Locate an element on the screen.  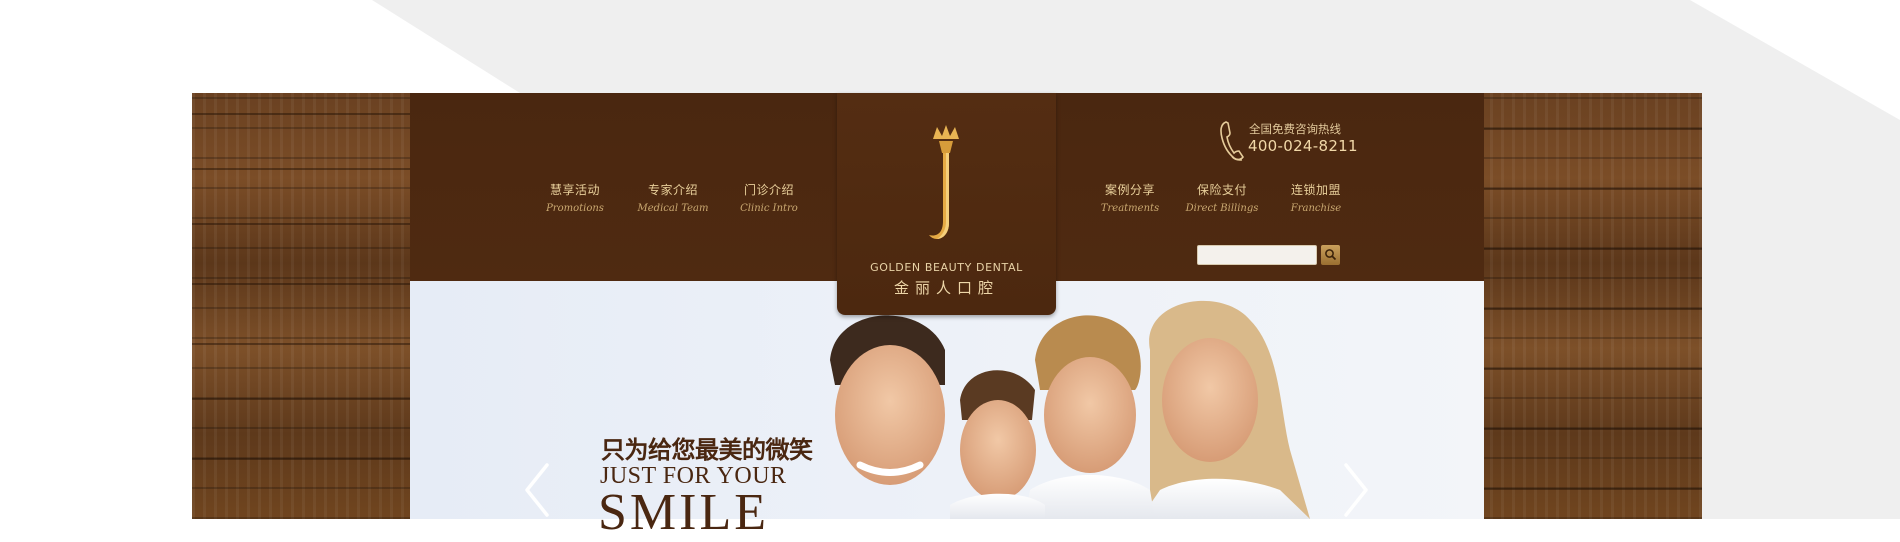
family-photo is located at coordinates (1070, 409).